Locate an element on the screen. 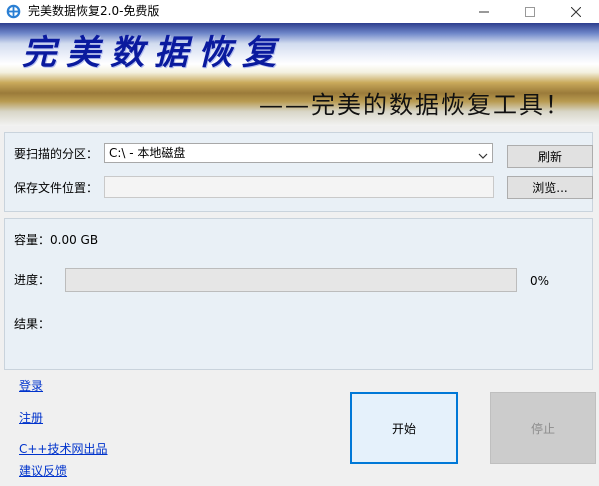 Image resolution: width=599 pixels, height=486 pixels. partition-select: C:\ - 本地磁盘 is located at coordinates (298, 153).